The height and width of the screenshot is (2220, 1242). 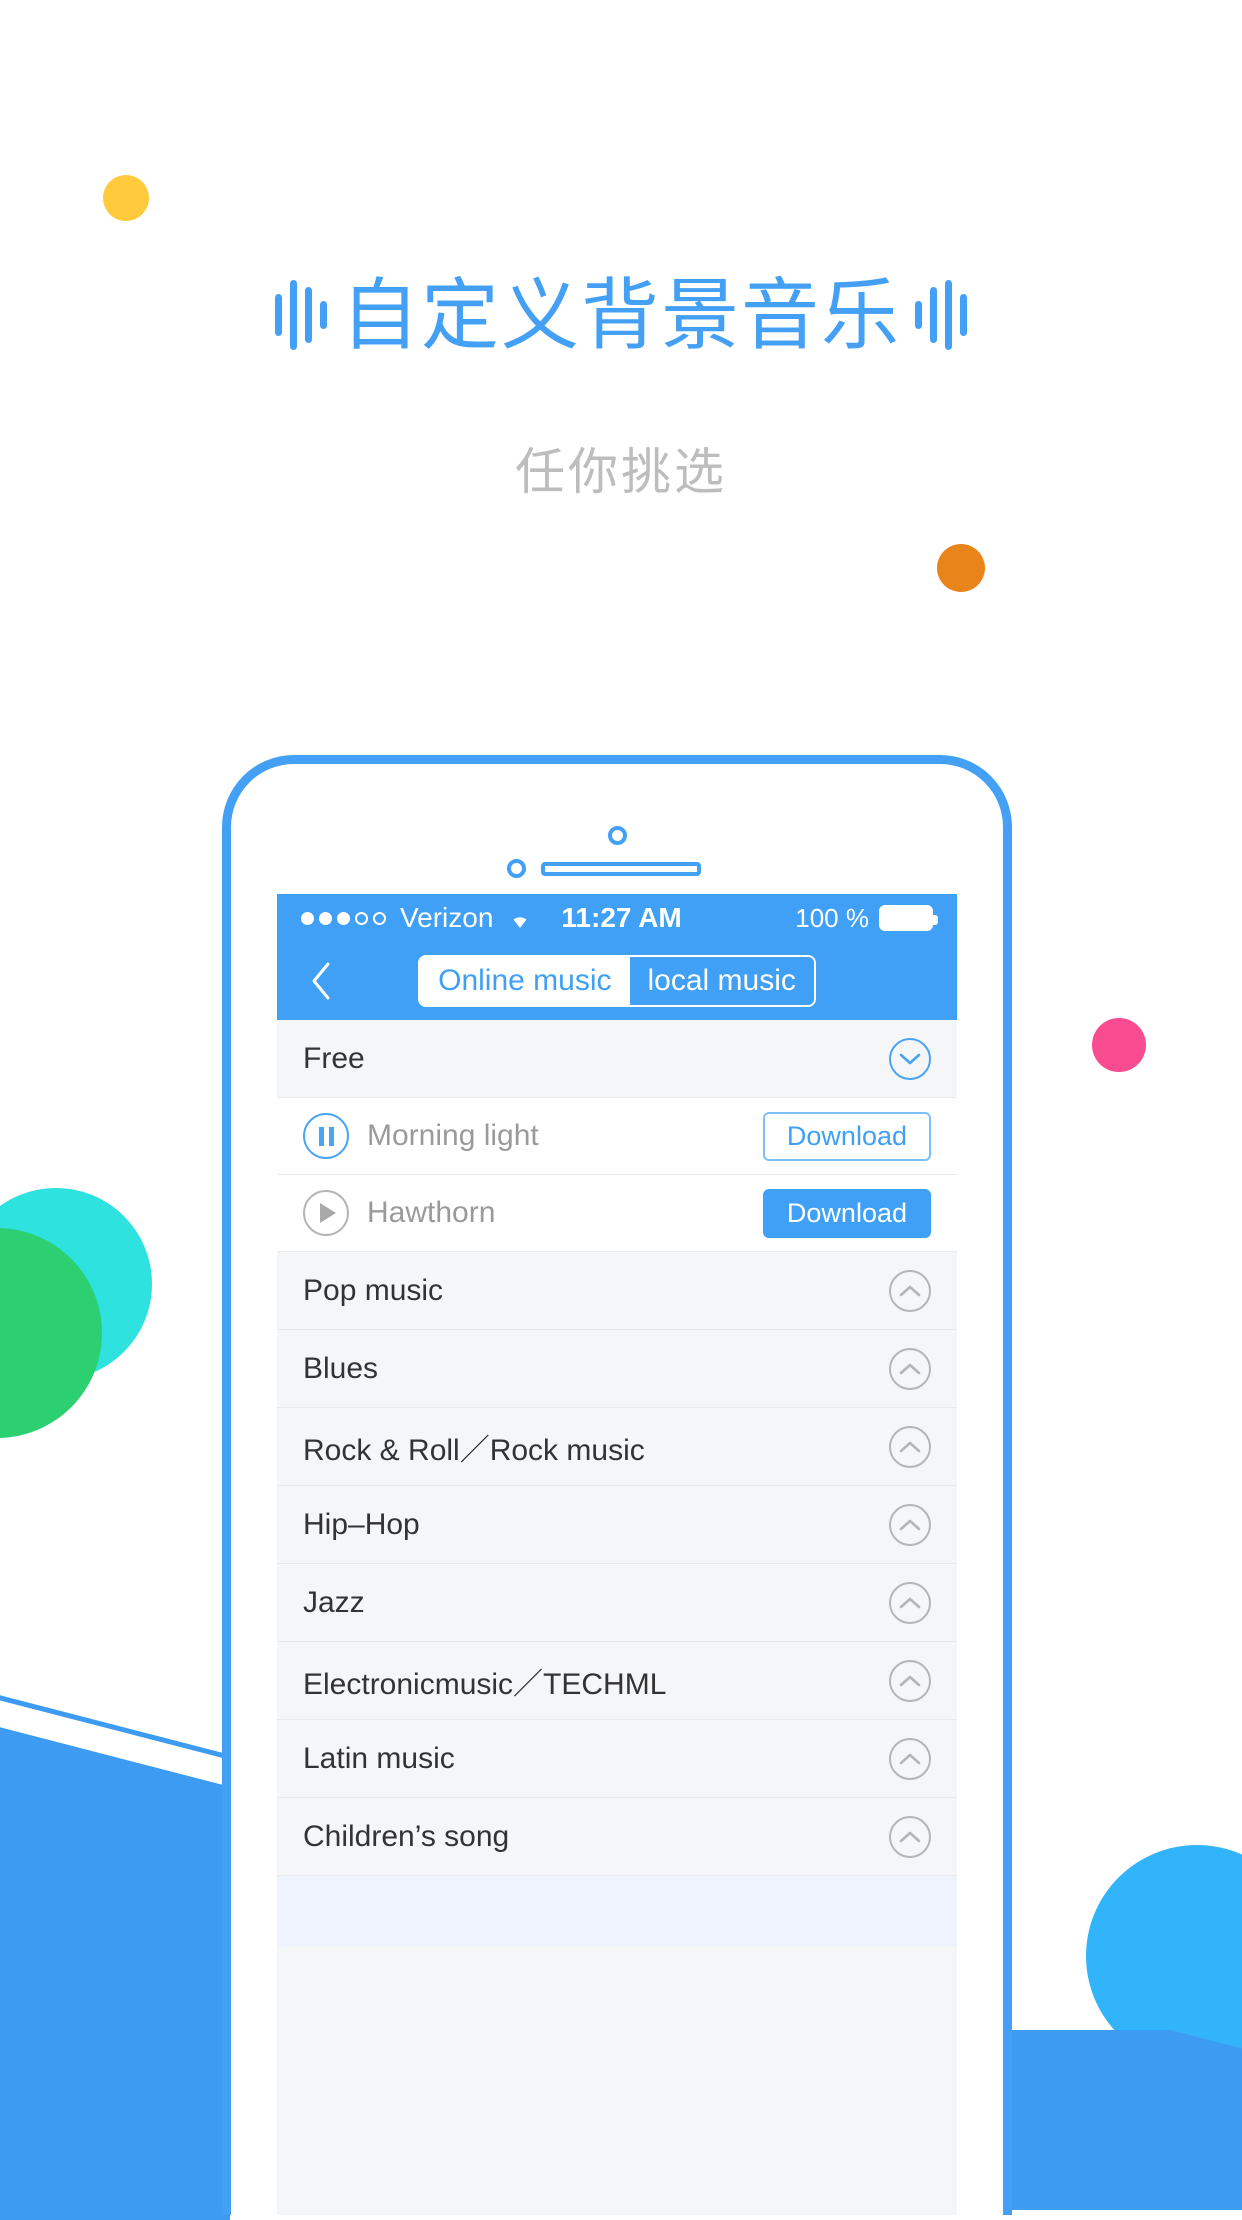 What do you see at coordinates (621, 472) in the screenshot?
I see `page-subtitle: 任你挑选` at bounding box center [621, 472].